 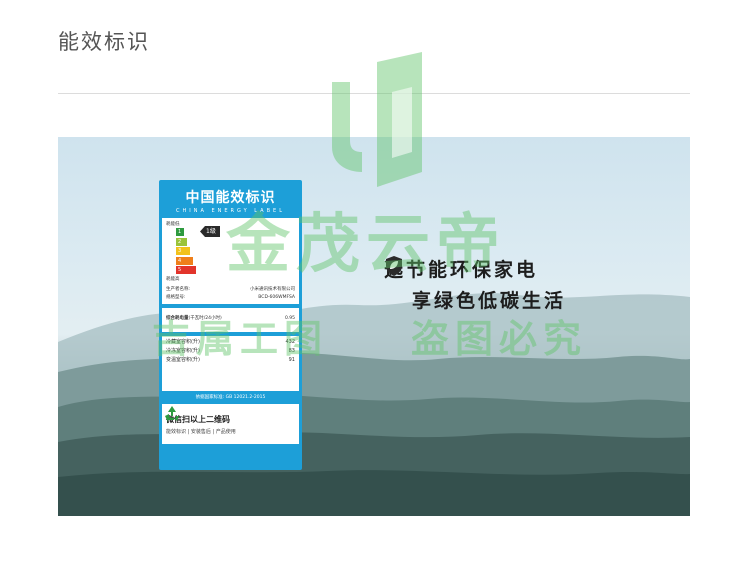 I want to click on model-row: 规格型号: BCD-606WMFSA, so click(x=230, y=298).